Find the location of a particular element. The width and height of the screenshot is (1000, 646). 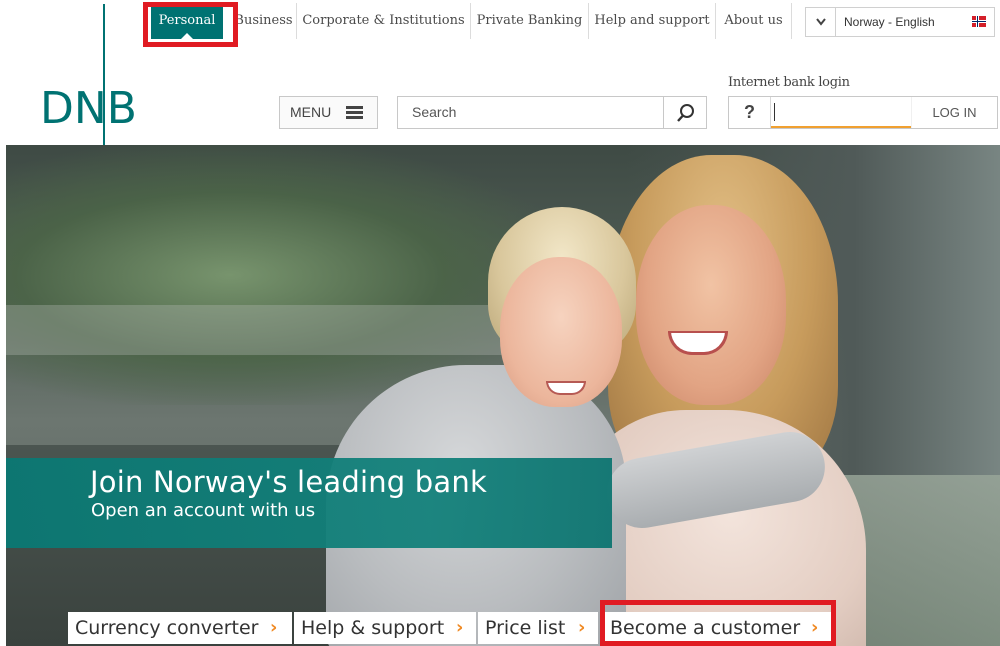

language-selector: Norway - English is located at coordinates (900, 22).